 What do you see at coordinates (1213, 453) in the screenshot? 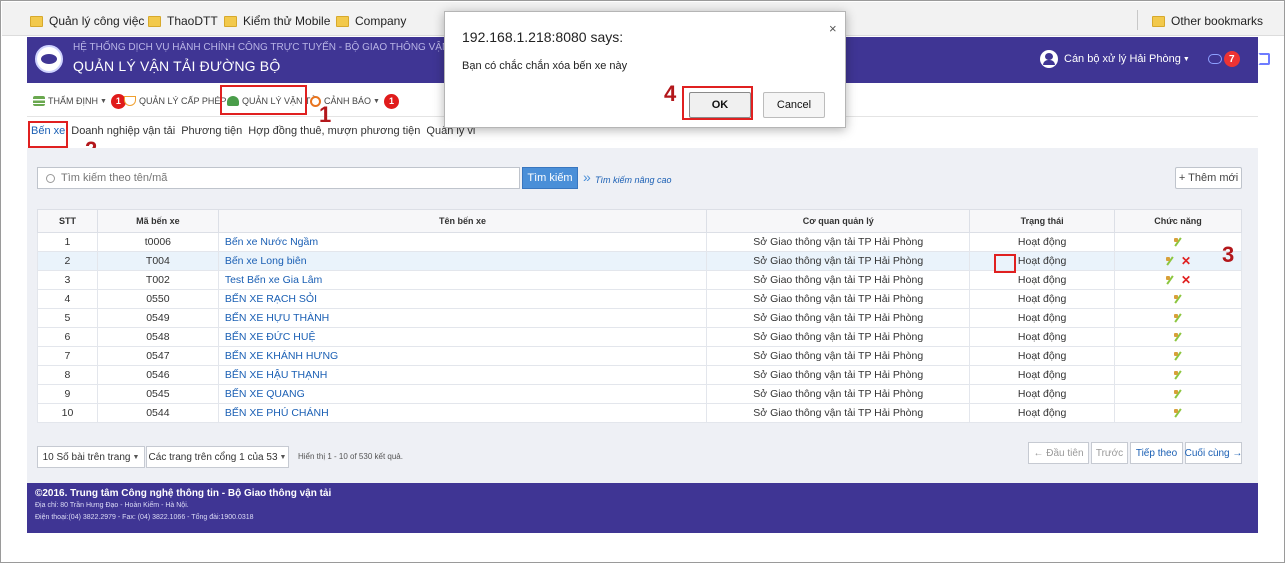
I see `last-page-button: Cuối cùng →` at bounding box center [1213, 453].